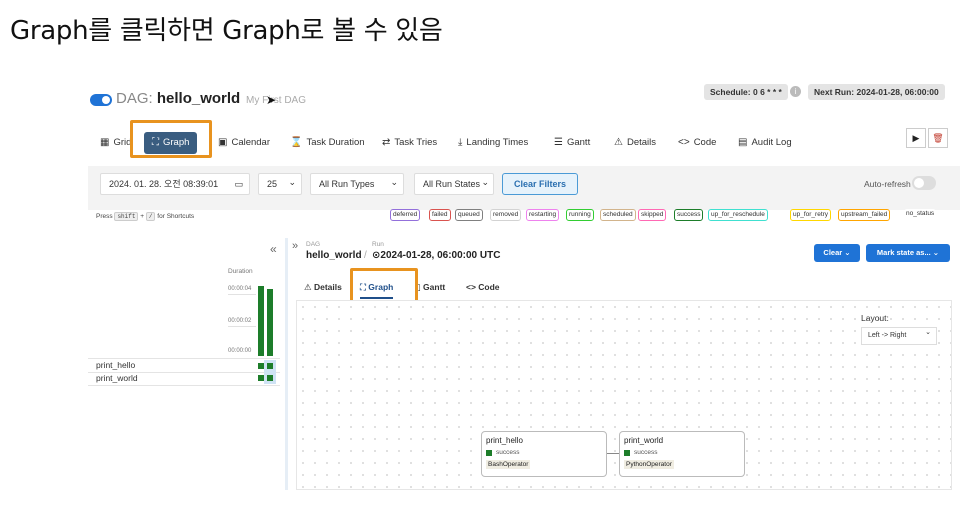 Image resolution: width=970 pixels, height=505 pixels. I want to click on breadcrumb-run: ⊙2024-01-28, 06:00:00 UTC, so click(436, 255).